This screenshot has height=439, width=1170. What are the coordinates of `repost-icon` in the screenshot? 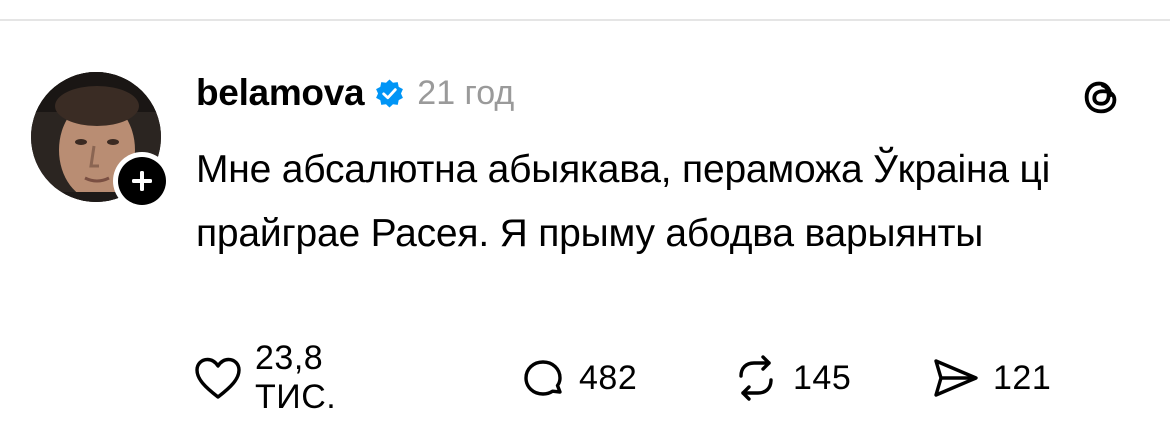 It's located at (756, 378).